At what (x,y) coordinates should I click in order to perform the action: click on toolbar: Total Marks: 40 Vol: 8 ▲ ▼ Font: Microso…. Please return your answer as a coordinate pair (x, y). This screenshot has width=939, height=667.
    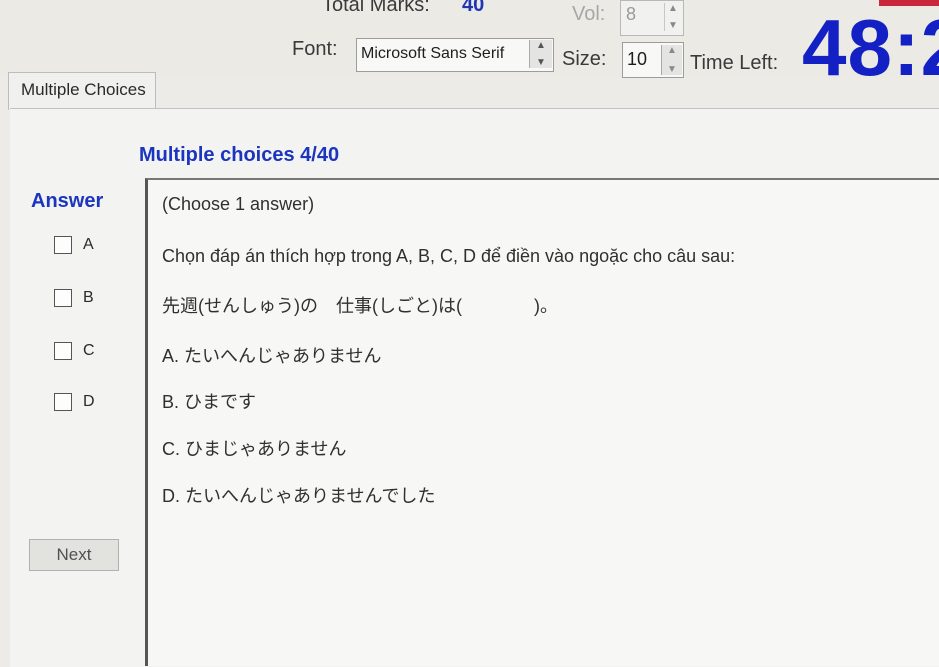
    Looking at the image, I should click on (469, 44).